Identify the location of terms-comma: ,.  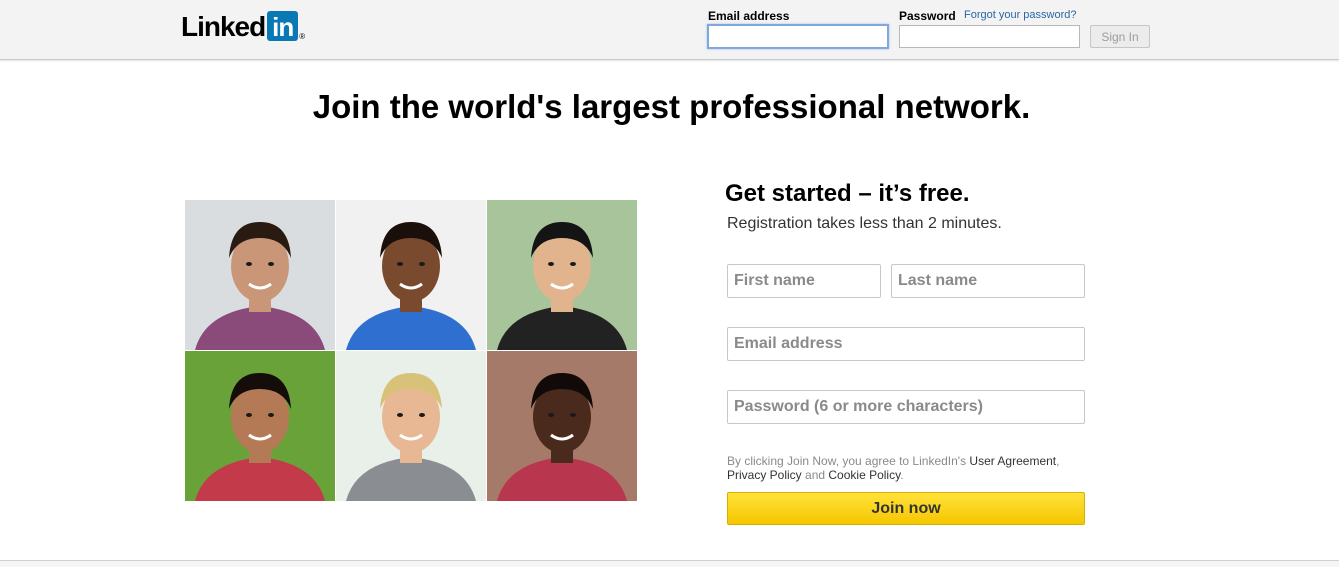
(1058, 461).